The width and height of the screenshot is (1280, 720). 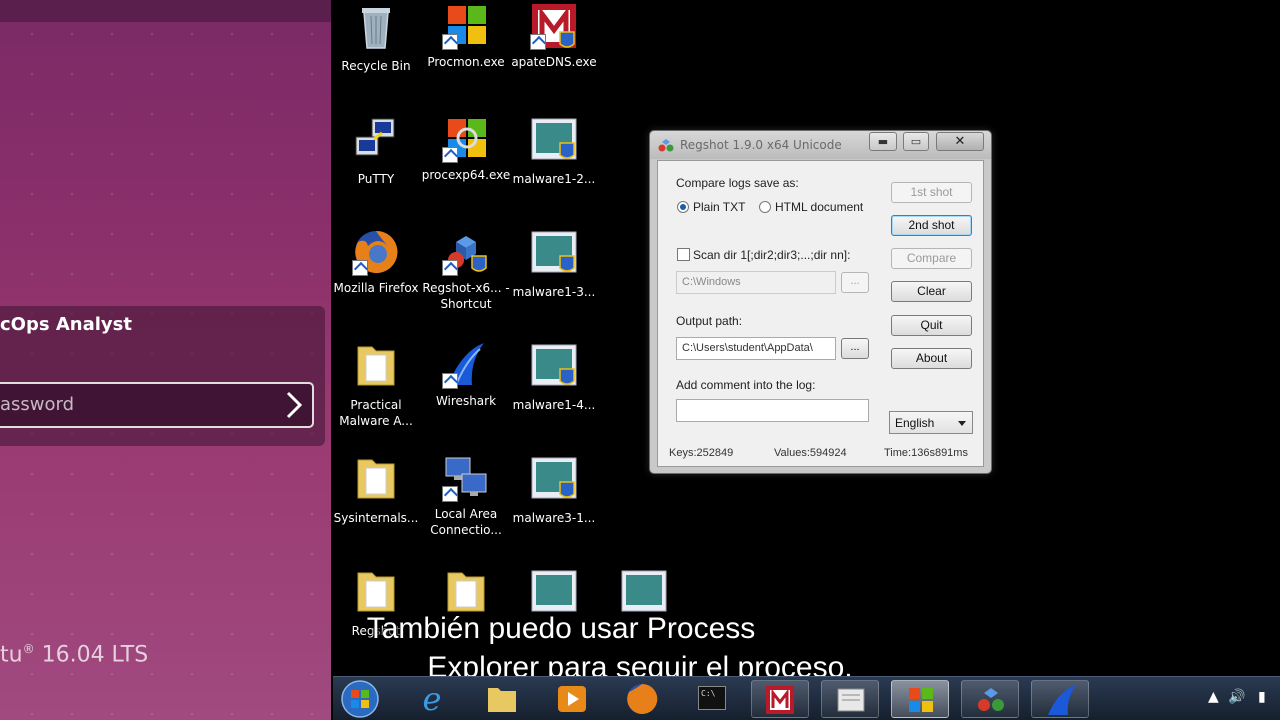 I want to click on taskbar-regshot, so click(x=990, y=699).